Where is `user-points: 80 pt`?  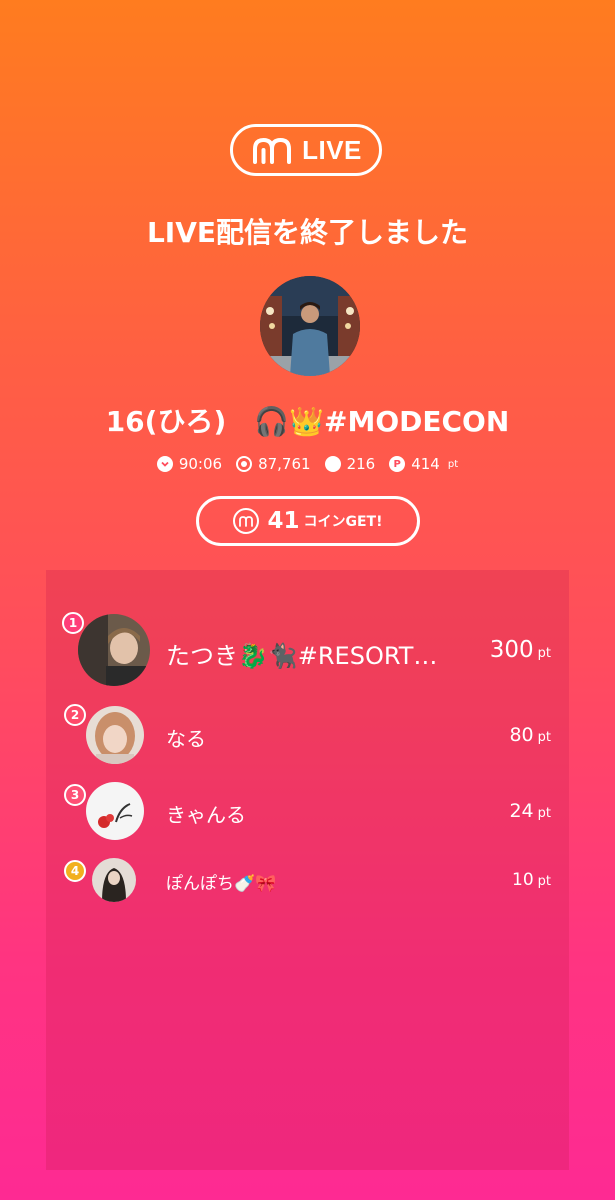
user-points: 80 pt is located at coordinates (530, 735).